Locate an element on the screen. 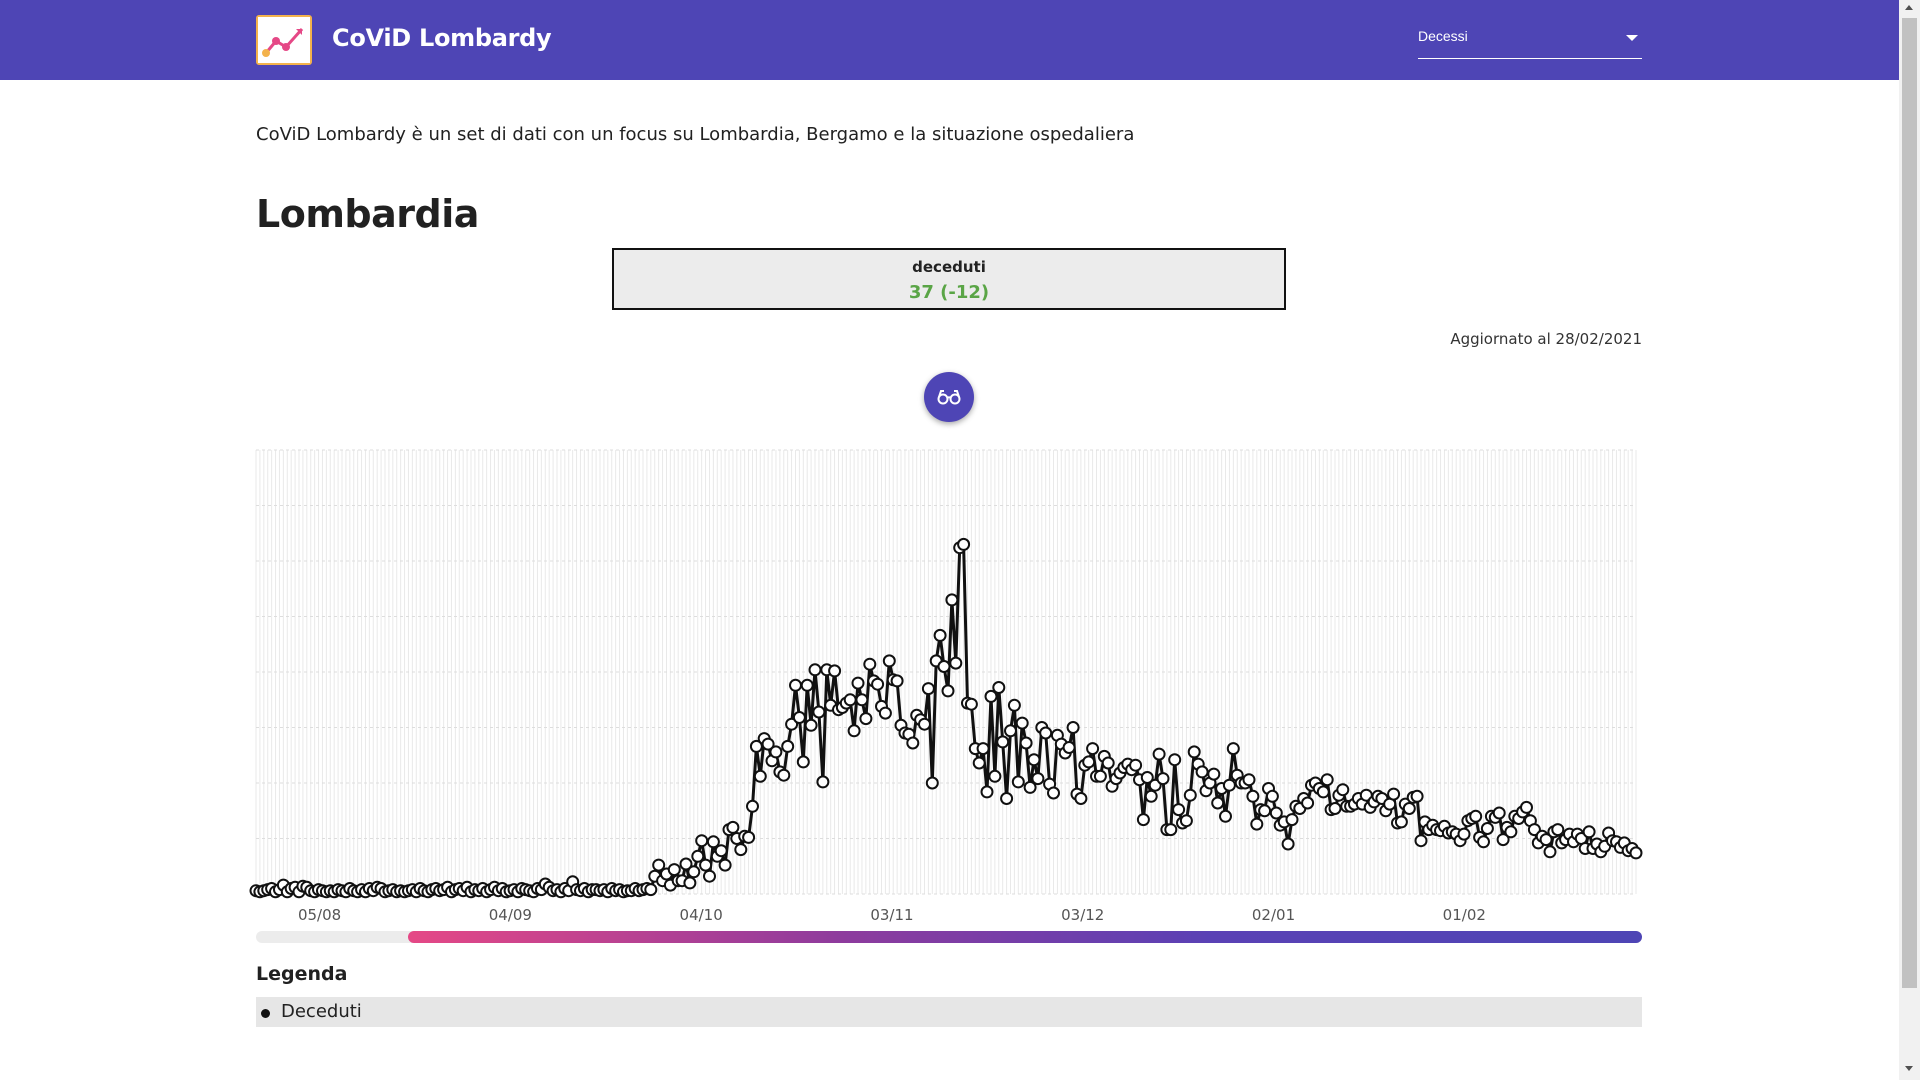  scroll-up-icon is located at coordinates (1909, 7).